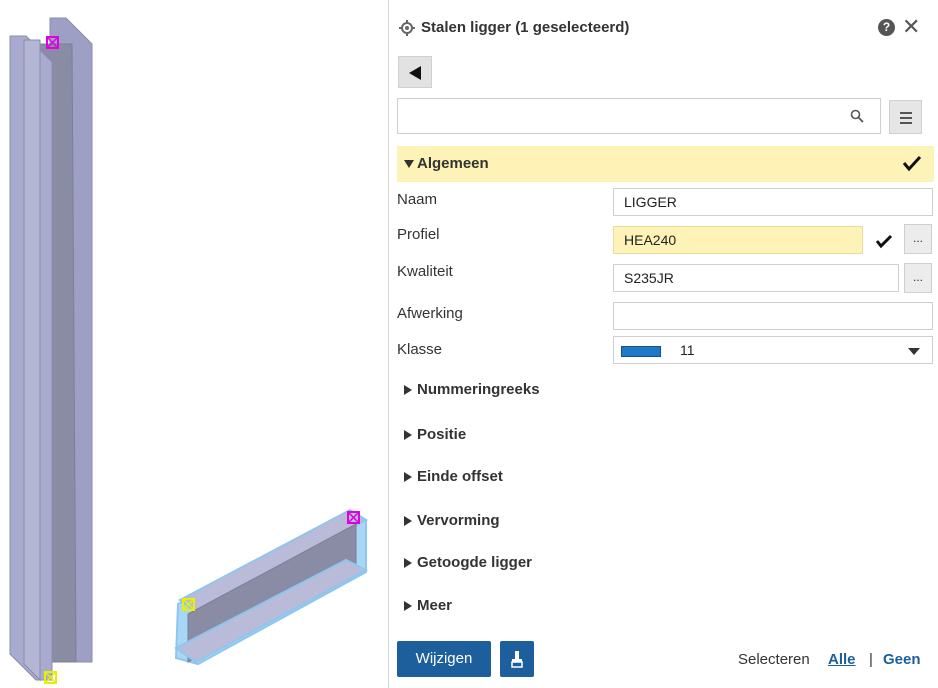 This screenshot has height=688, width=938. Describe the element at coordinates (51, 350) in the screenshot. I see `vertical-beam` at that location.